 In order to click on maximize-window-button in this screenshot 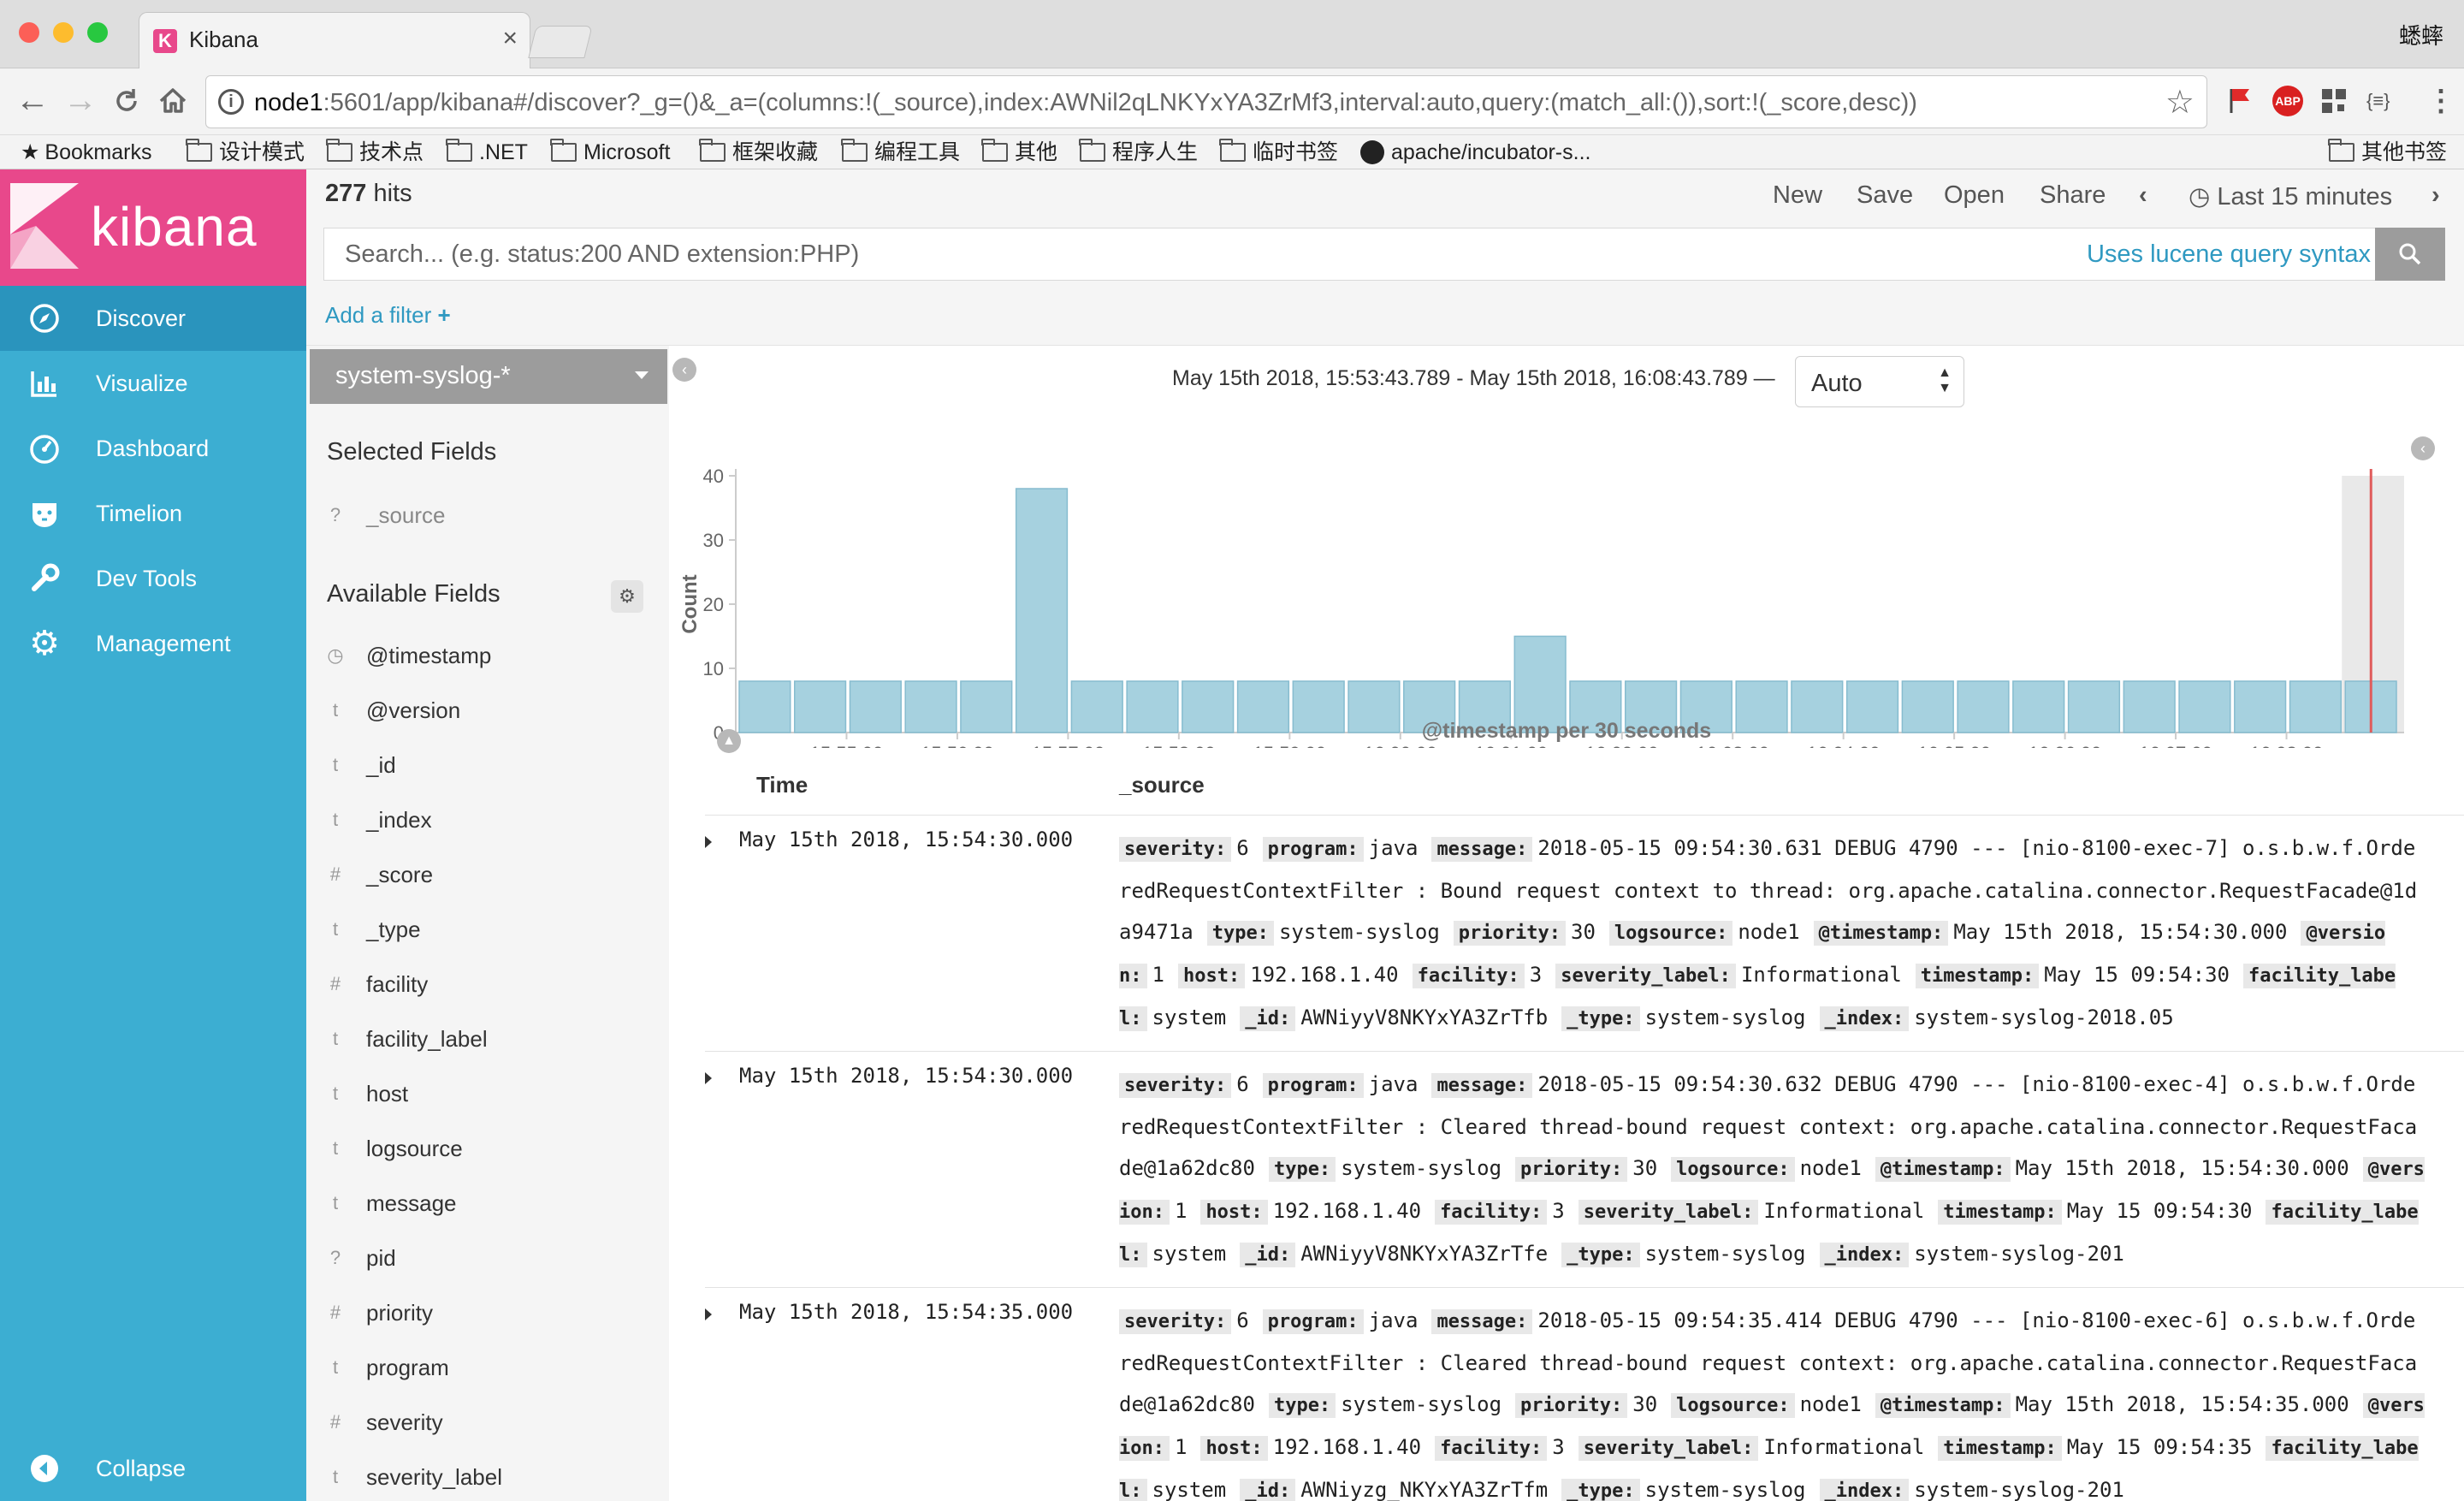, I will do `click(97, 32)`.